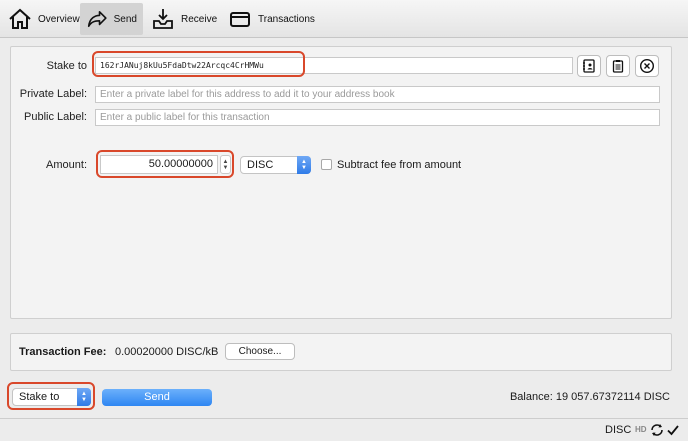 Image resolution: width=688 pixels, height=441 pixels. Describe the element at coordinates (326, 164) in the screenshot. I see `subtract-fee-checkbox` at that location.